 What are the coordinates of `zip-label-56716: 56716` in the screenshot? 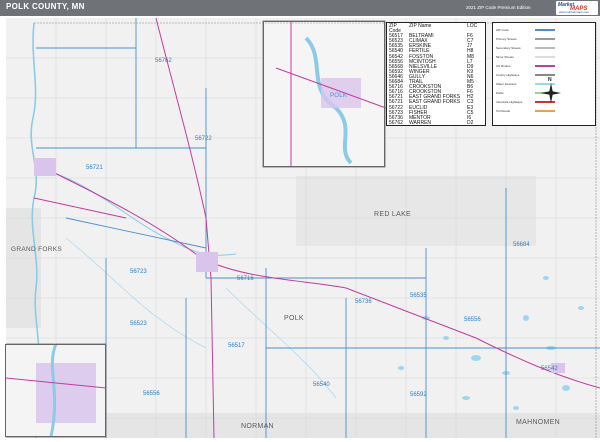 It's located at (245, 279).